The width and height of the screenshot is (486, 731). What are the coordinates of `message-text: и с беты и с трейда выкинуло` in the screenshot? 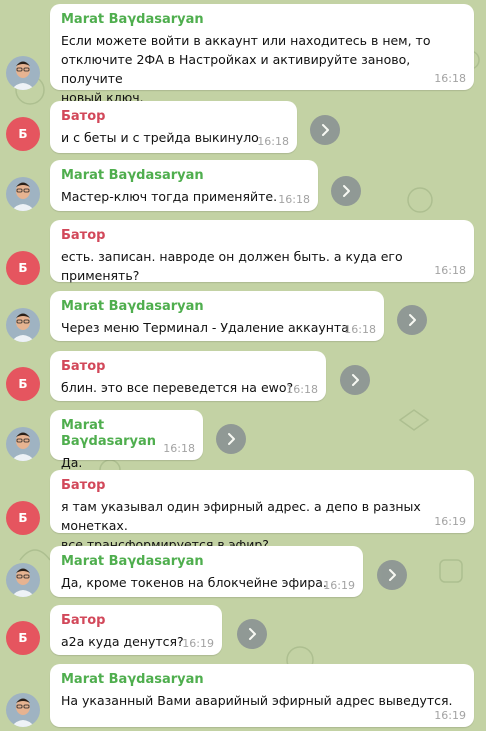 It's located at (160, 137).